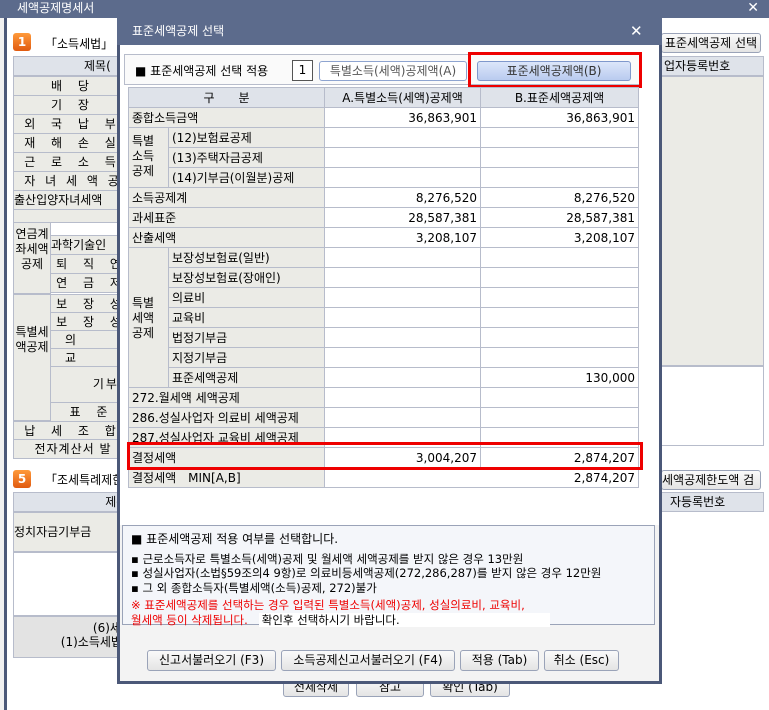 This screenshot has height=710, width=769. What do you see at coordinates (226, 217) in the screenshot?
I see `row-label: 과세표준` at bounding box center [226, 217].